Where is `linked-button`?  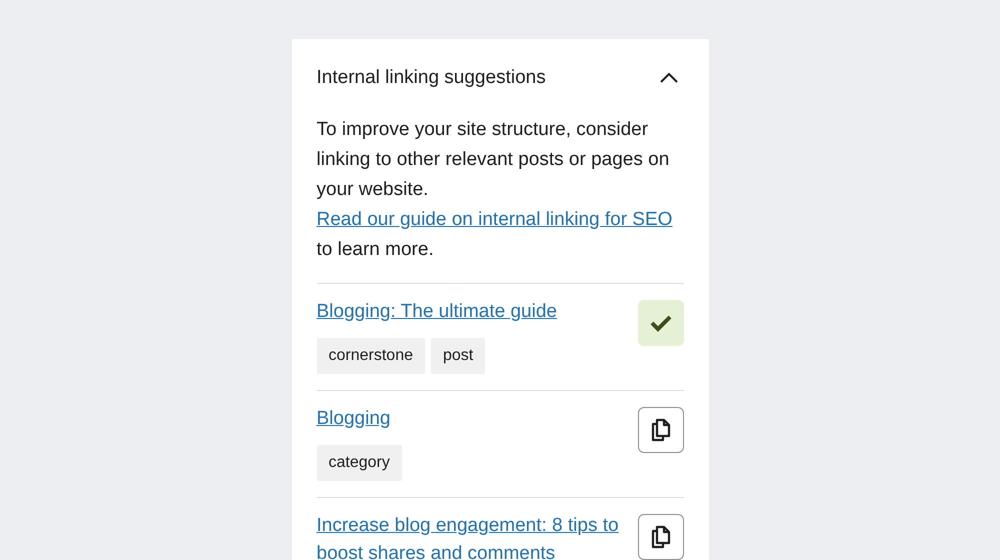
linked-button is located at coordinates (661, 323).